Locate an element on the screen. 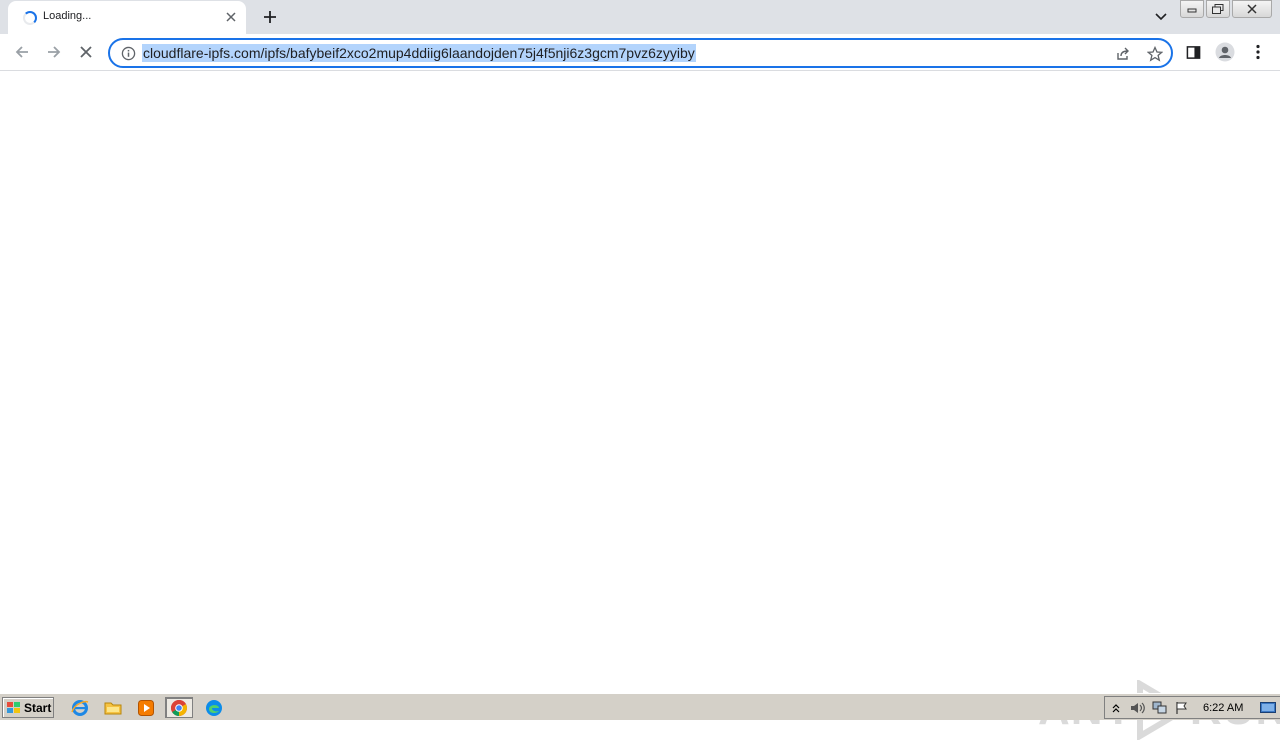 This screenshot has width=1280, height=740. chevron-down-icon is located at coordinates (1161, 17).